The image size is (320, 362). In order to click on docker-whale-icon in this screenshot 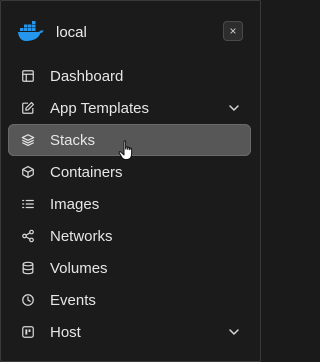, I will do `click(31, 32)`.